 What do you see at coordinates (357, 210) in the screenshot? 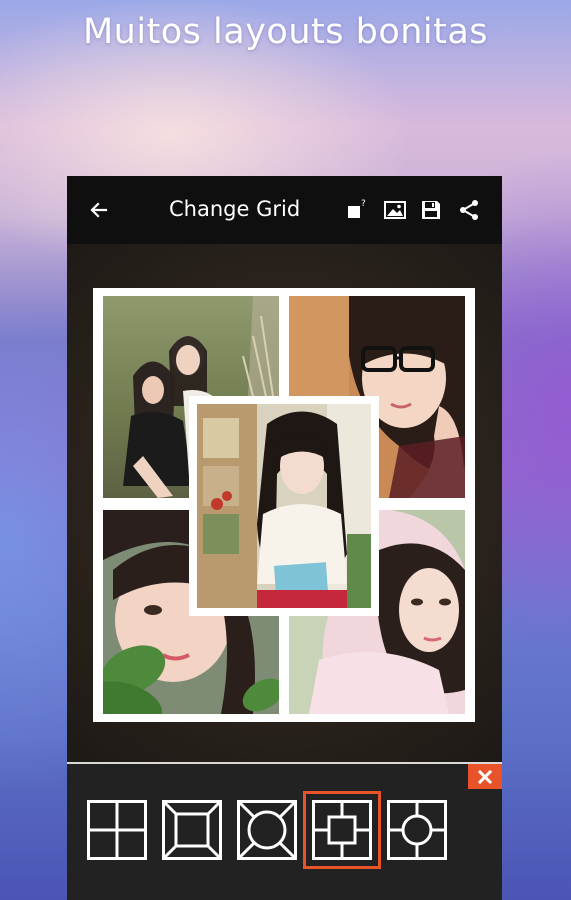
I see `resize-icon: ?` at bounding box center [357, 210].